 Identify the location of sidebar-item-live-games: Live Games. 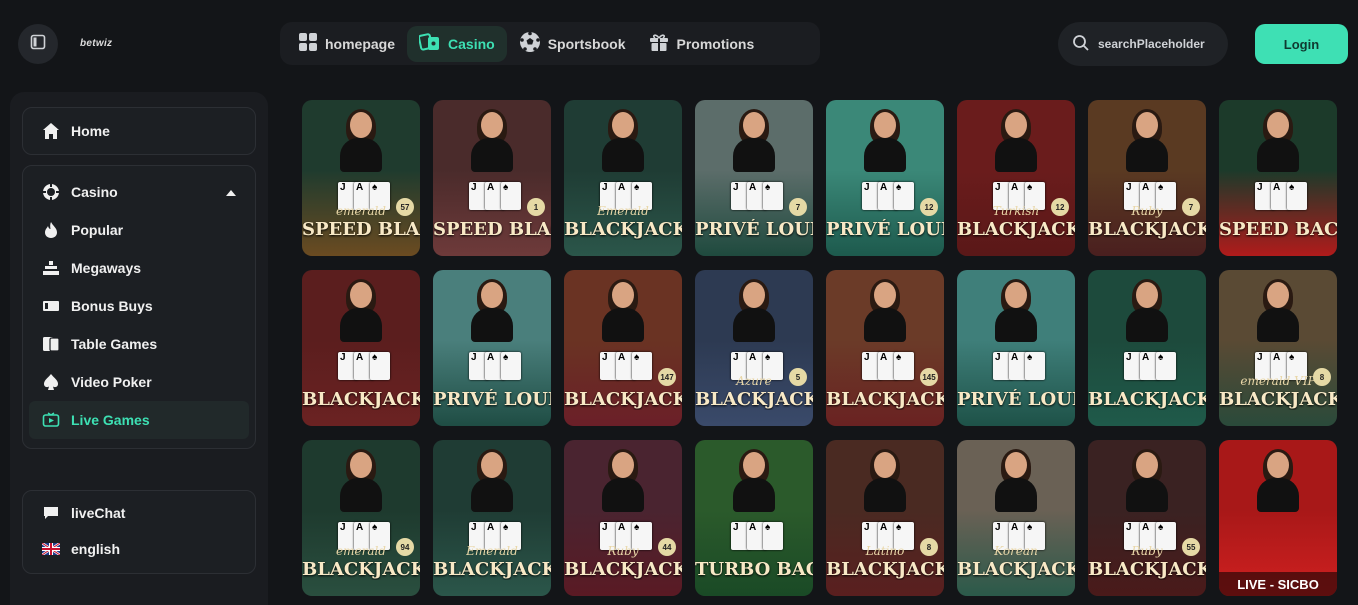
(139, 420).